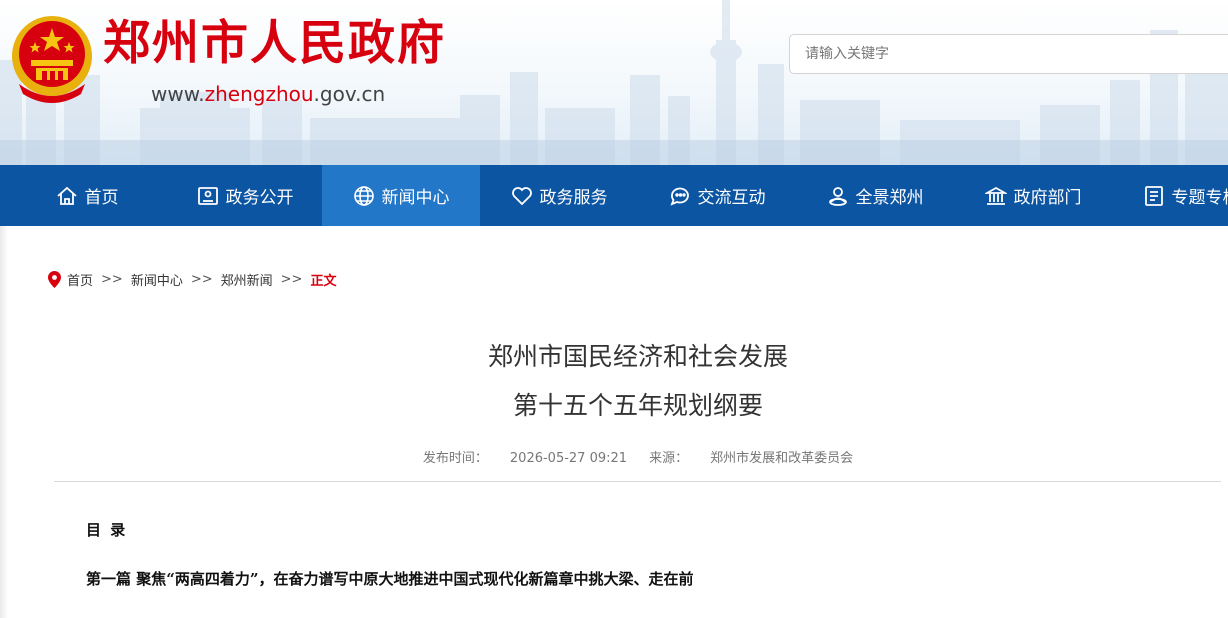 The image size is (1228, 618). I want to click on article-title-line1: 郑州市国民经济和社会发展, so click(637, 356).